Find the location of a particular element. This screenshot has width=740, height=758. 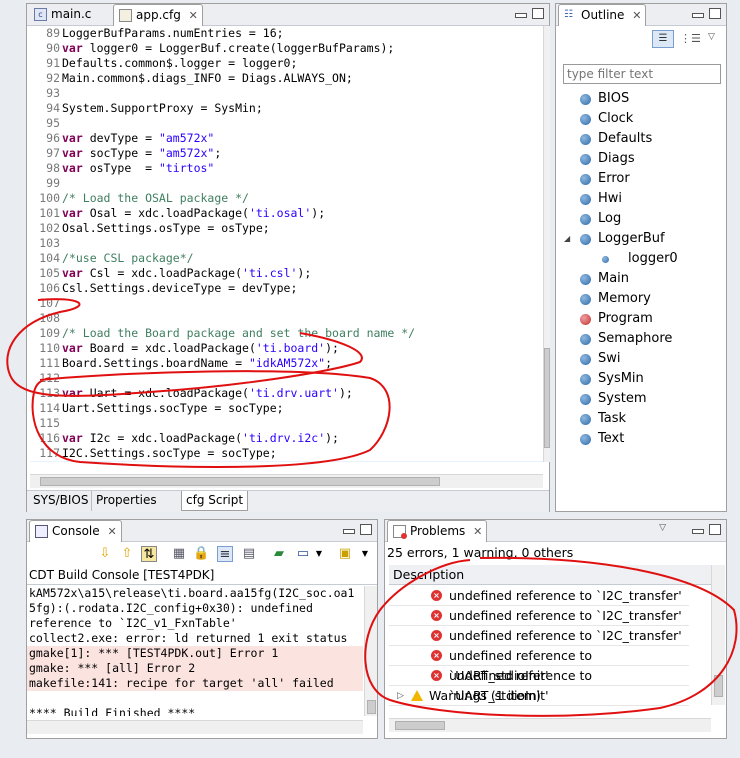

code-line: 103 is located at coordinates (286, 243).